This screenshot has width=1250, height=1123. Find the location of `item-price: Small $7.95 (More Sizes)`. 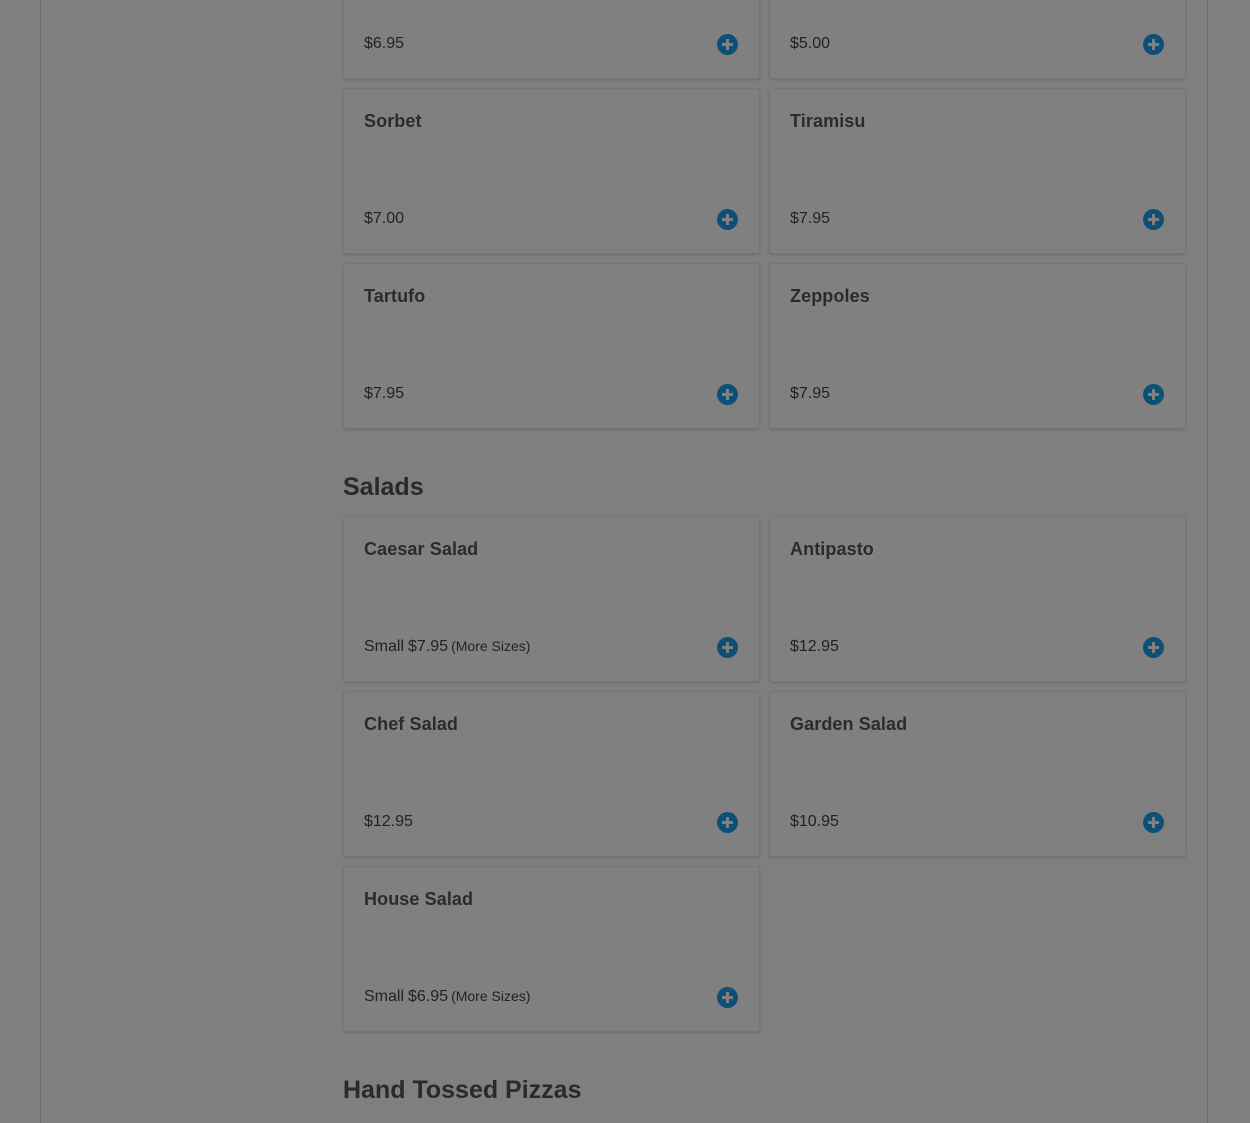

item-price: Small $7.95 (More Sizes) is located at coordinates (447, 647).